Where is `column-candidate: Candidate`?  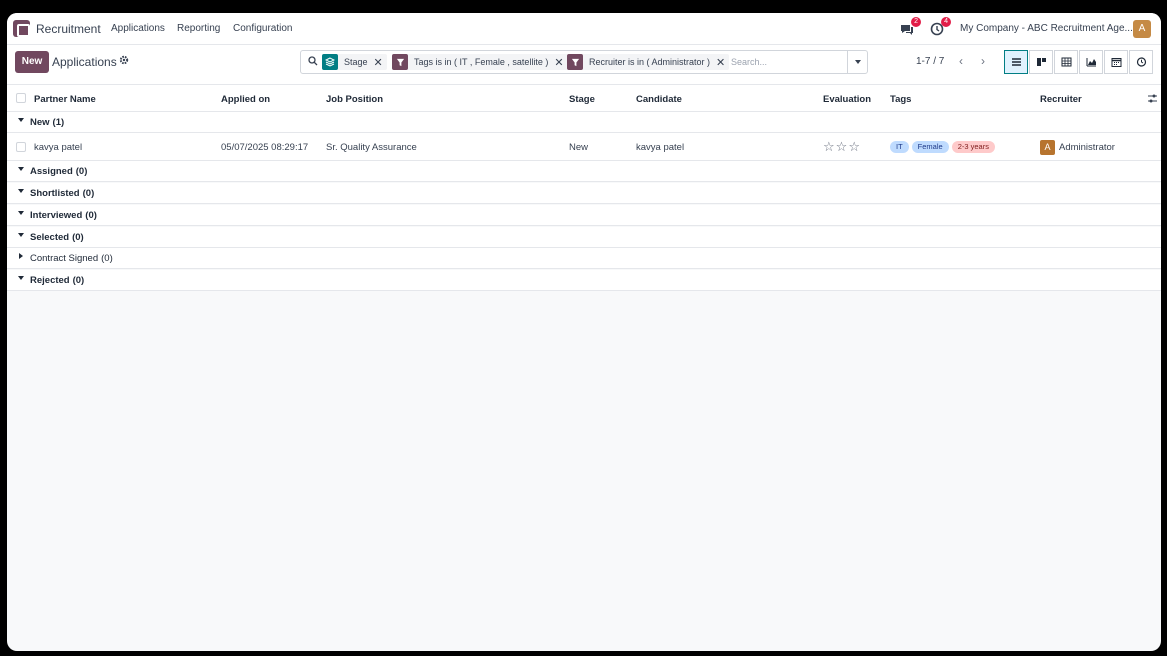 column-candidate: Candidate is located at coordinates (659, 99).